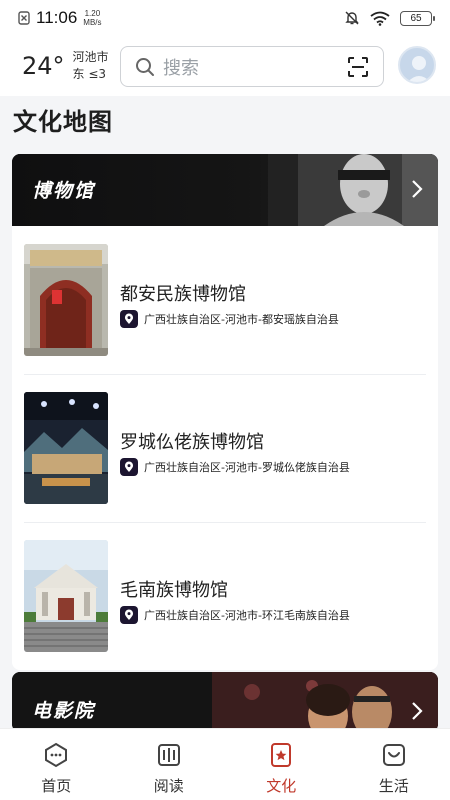 The image size is (450, 800). Describe the element at coordinates (225, 190) in the screenshot. I see `museum-section-header: 博物馆` at that location.